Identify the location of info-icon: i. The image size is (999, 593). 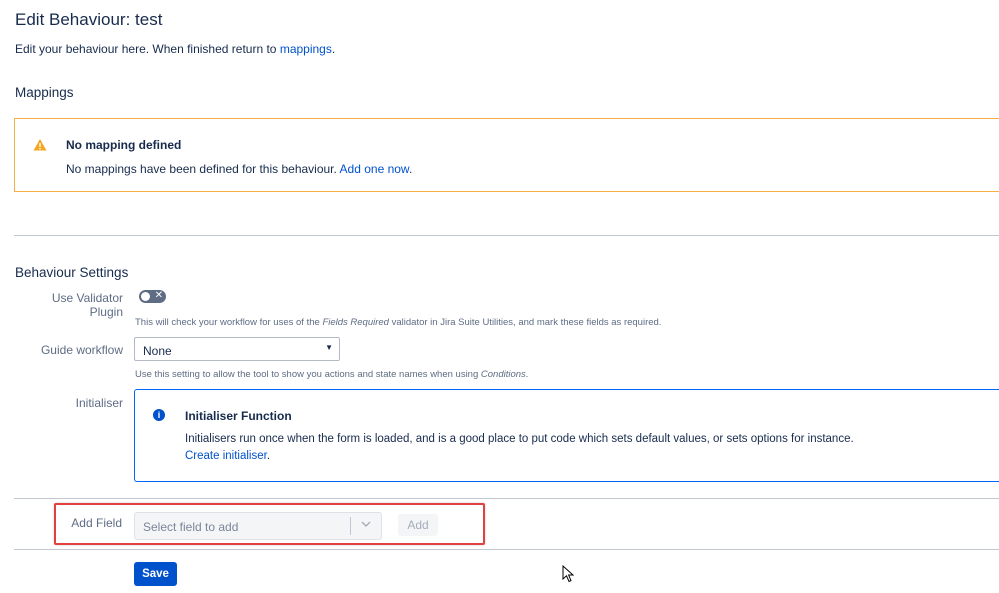
(159, 415).